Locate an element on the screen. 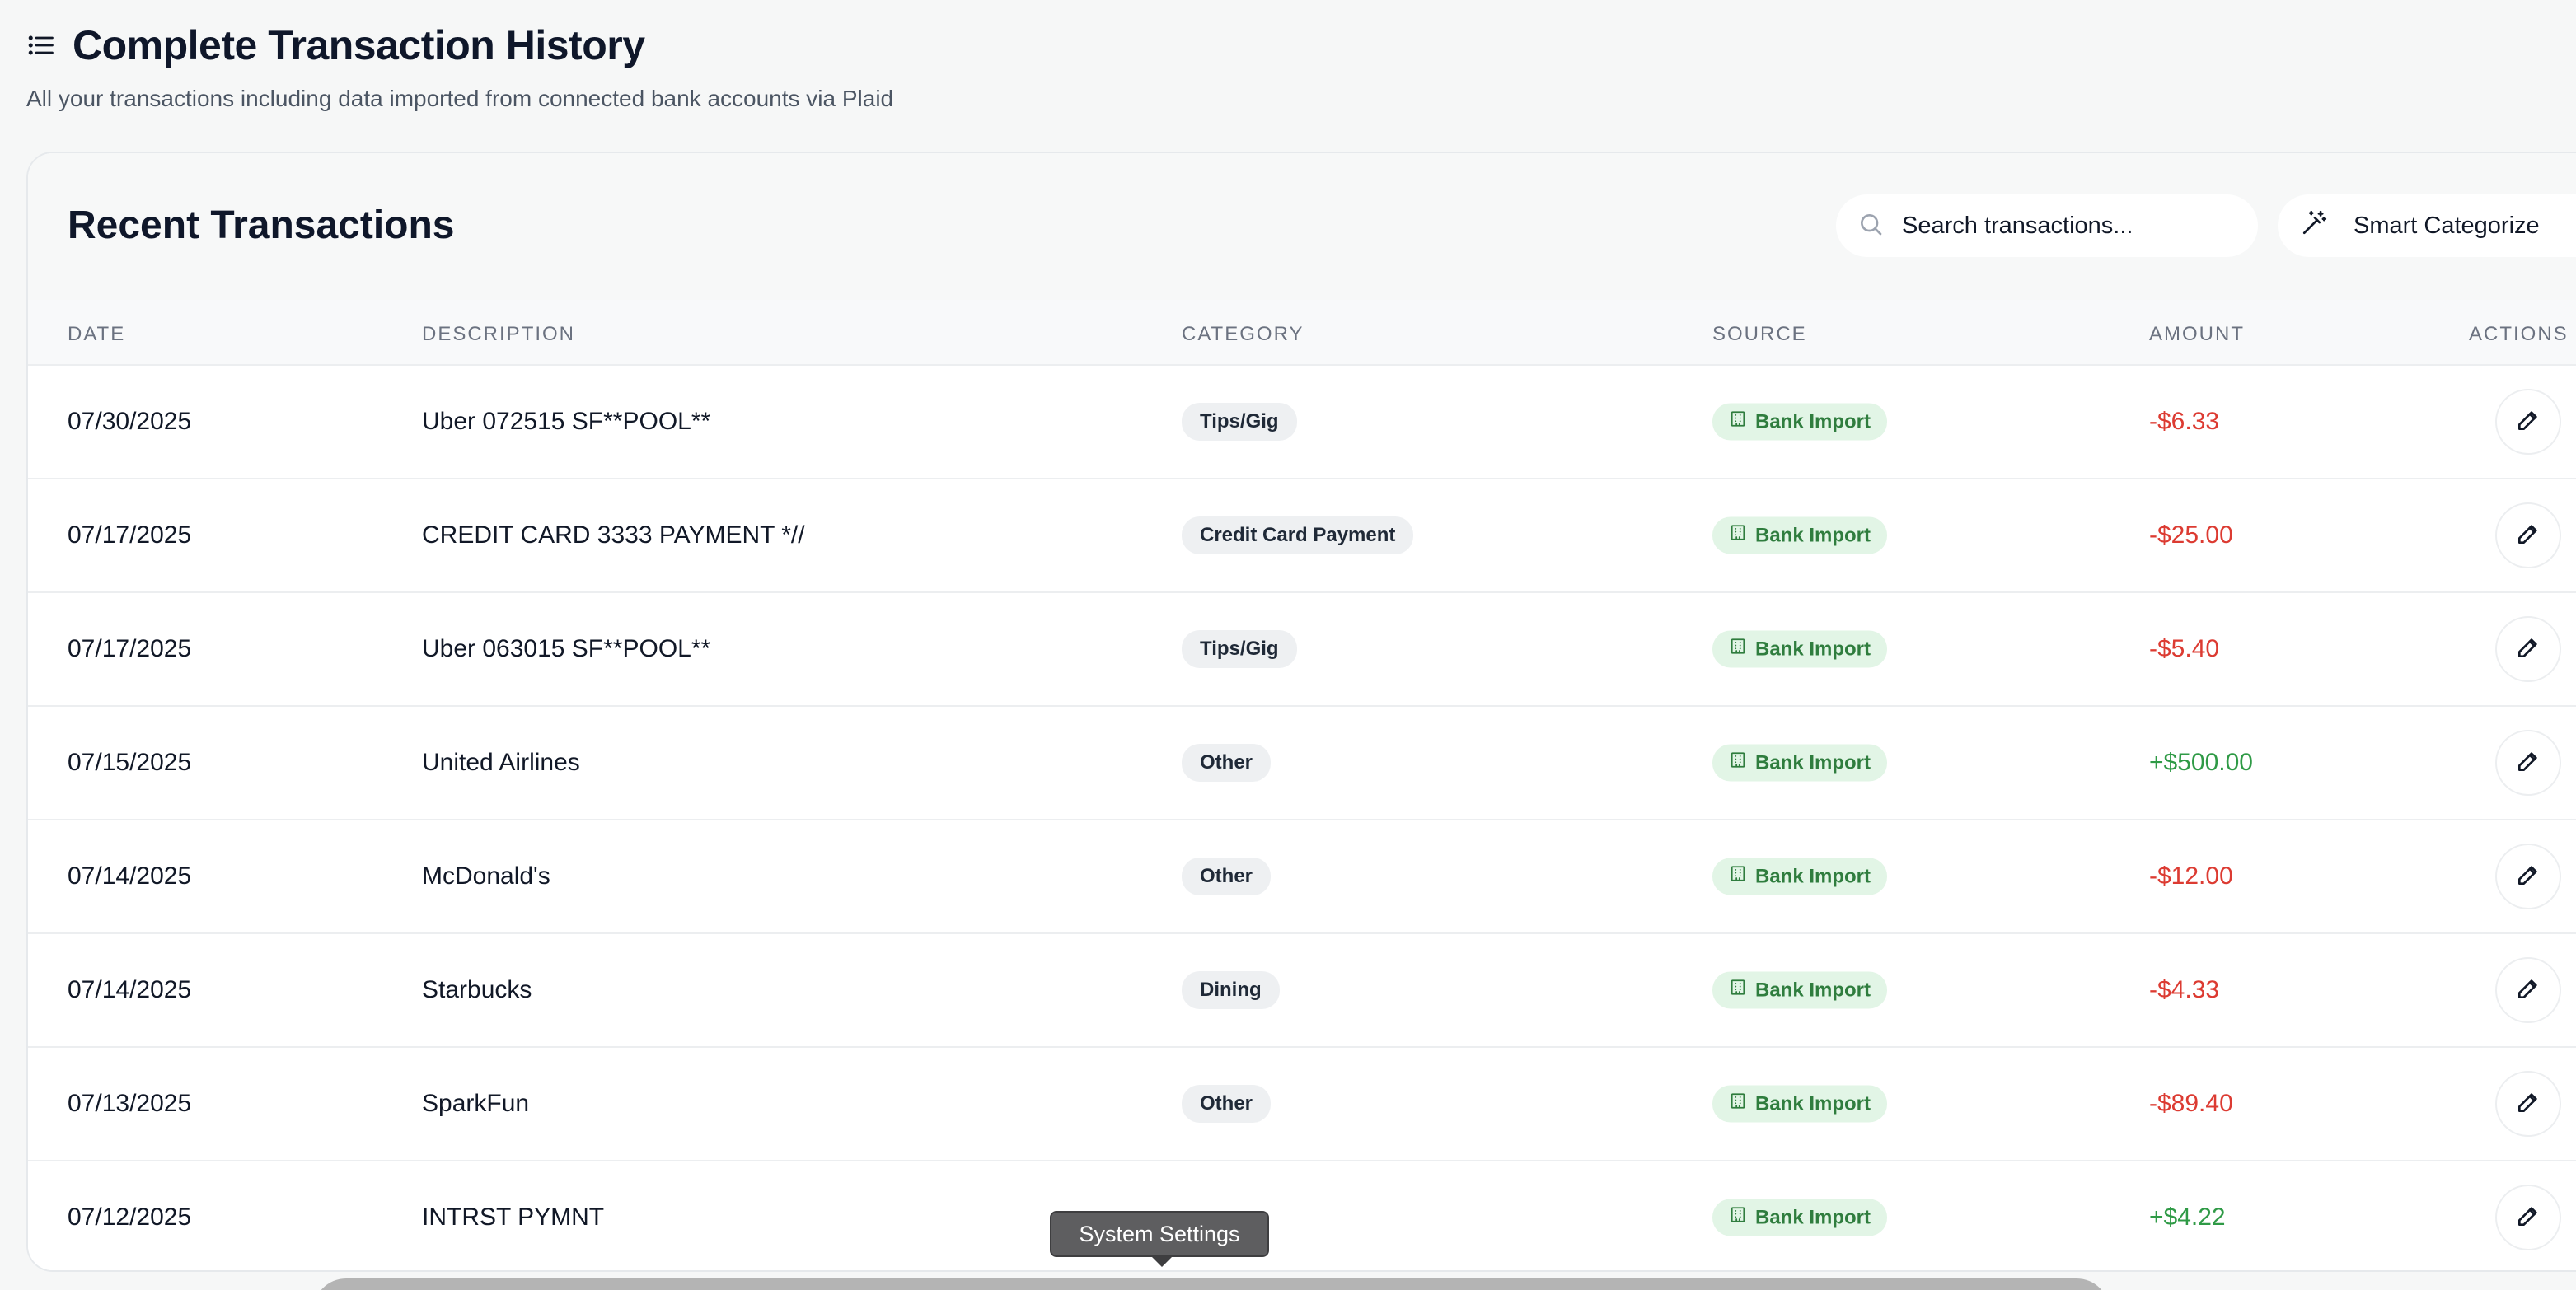 The width and height of the screenshot is (2576, 1290). column-amount: AMOUNT is located at coordinates (2197, 334).